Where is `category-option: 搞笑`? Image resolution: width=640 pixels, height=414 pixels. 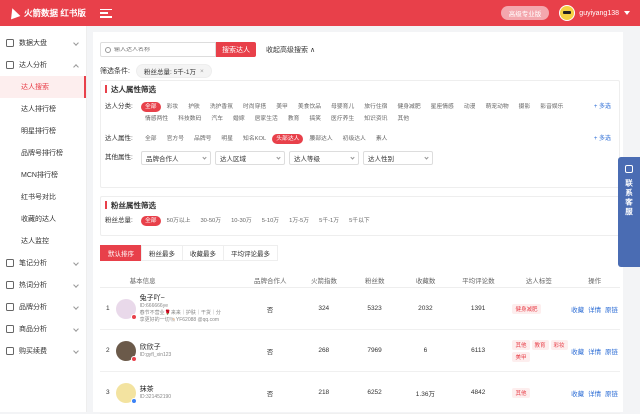 category-option: 搞笑 is located at coordinates (315, 119).